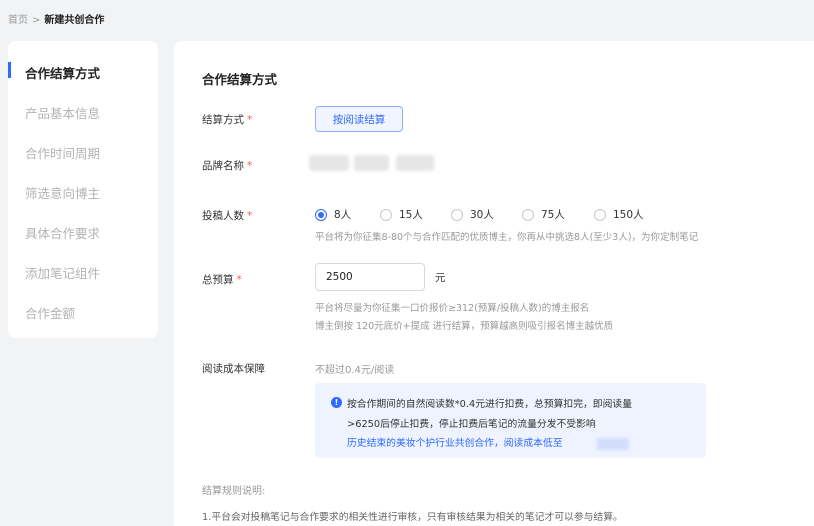  Describe the element at coordinates (333, 214) in the screenshot. I see `radio-8: 8人` at that location.